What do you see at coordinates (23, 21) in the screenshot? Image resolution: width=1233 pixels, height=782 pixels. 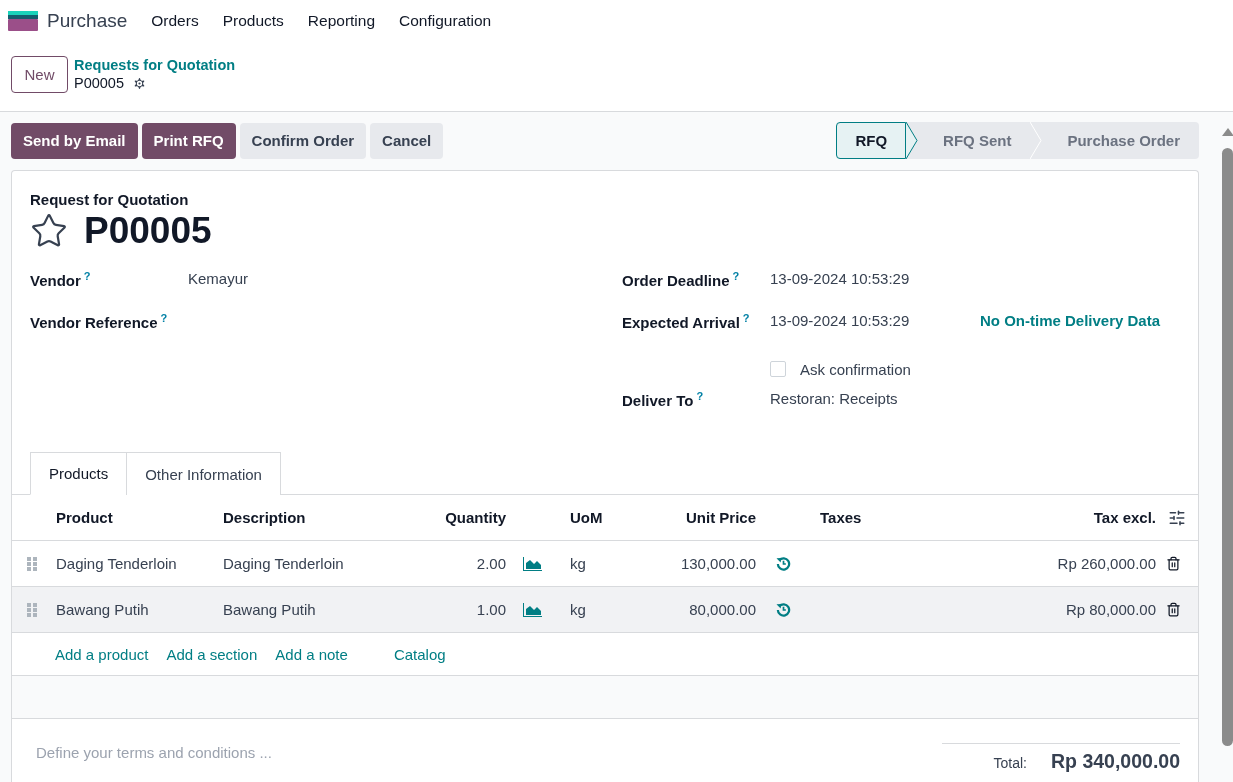 I see `app-logo-icon` at bounding box center [23, 21].